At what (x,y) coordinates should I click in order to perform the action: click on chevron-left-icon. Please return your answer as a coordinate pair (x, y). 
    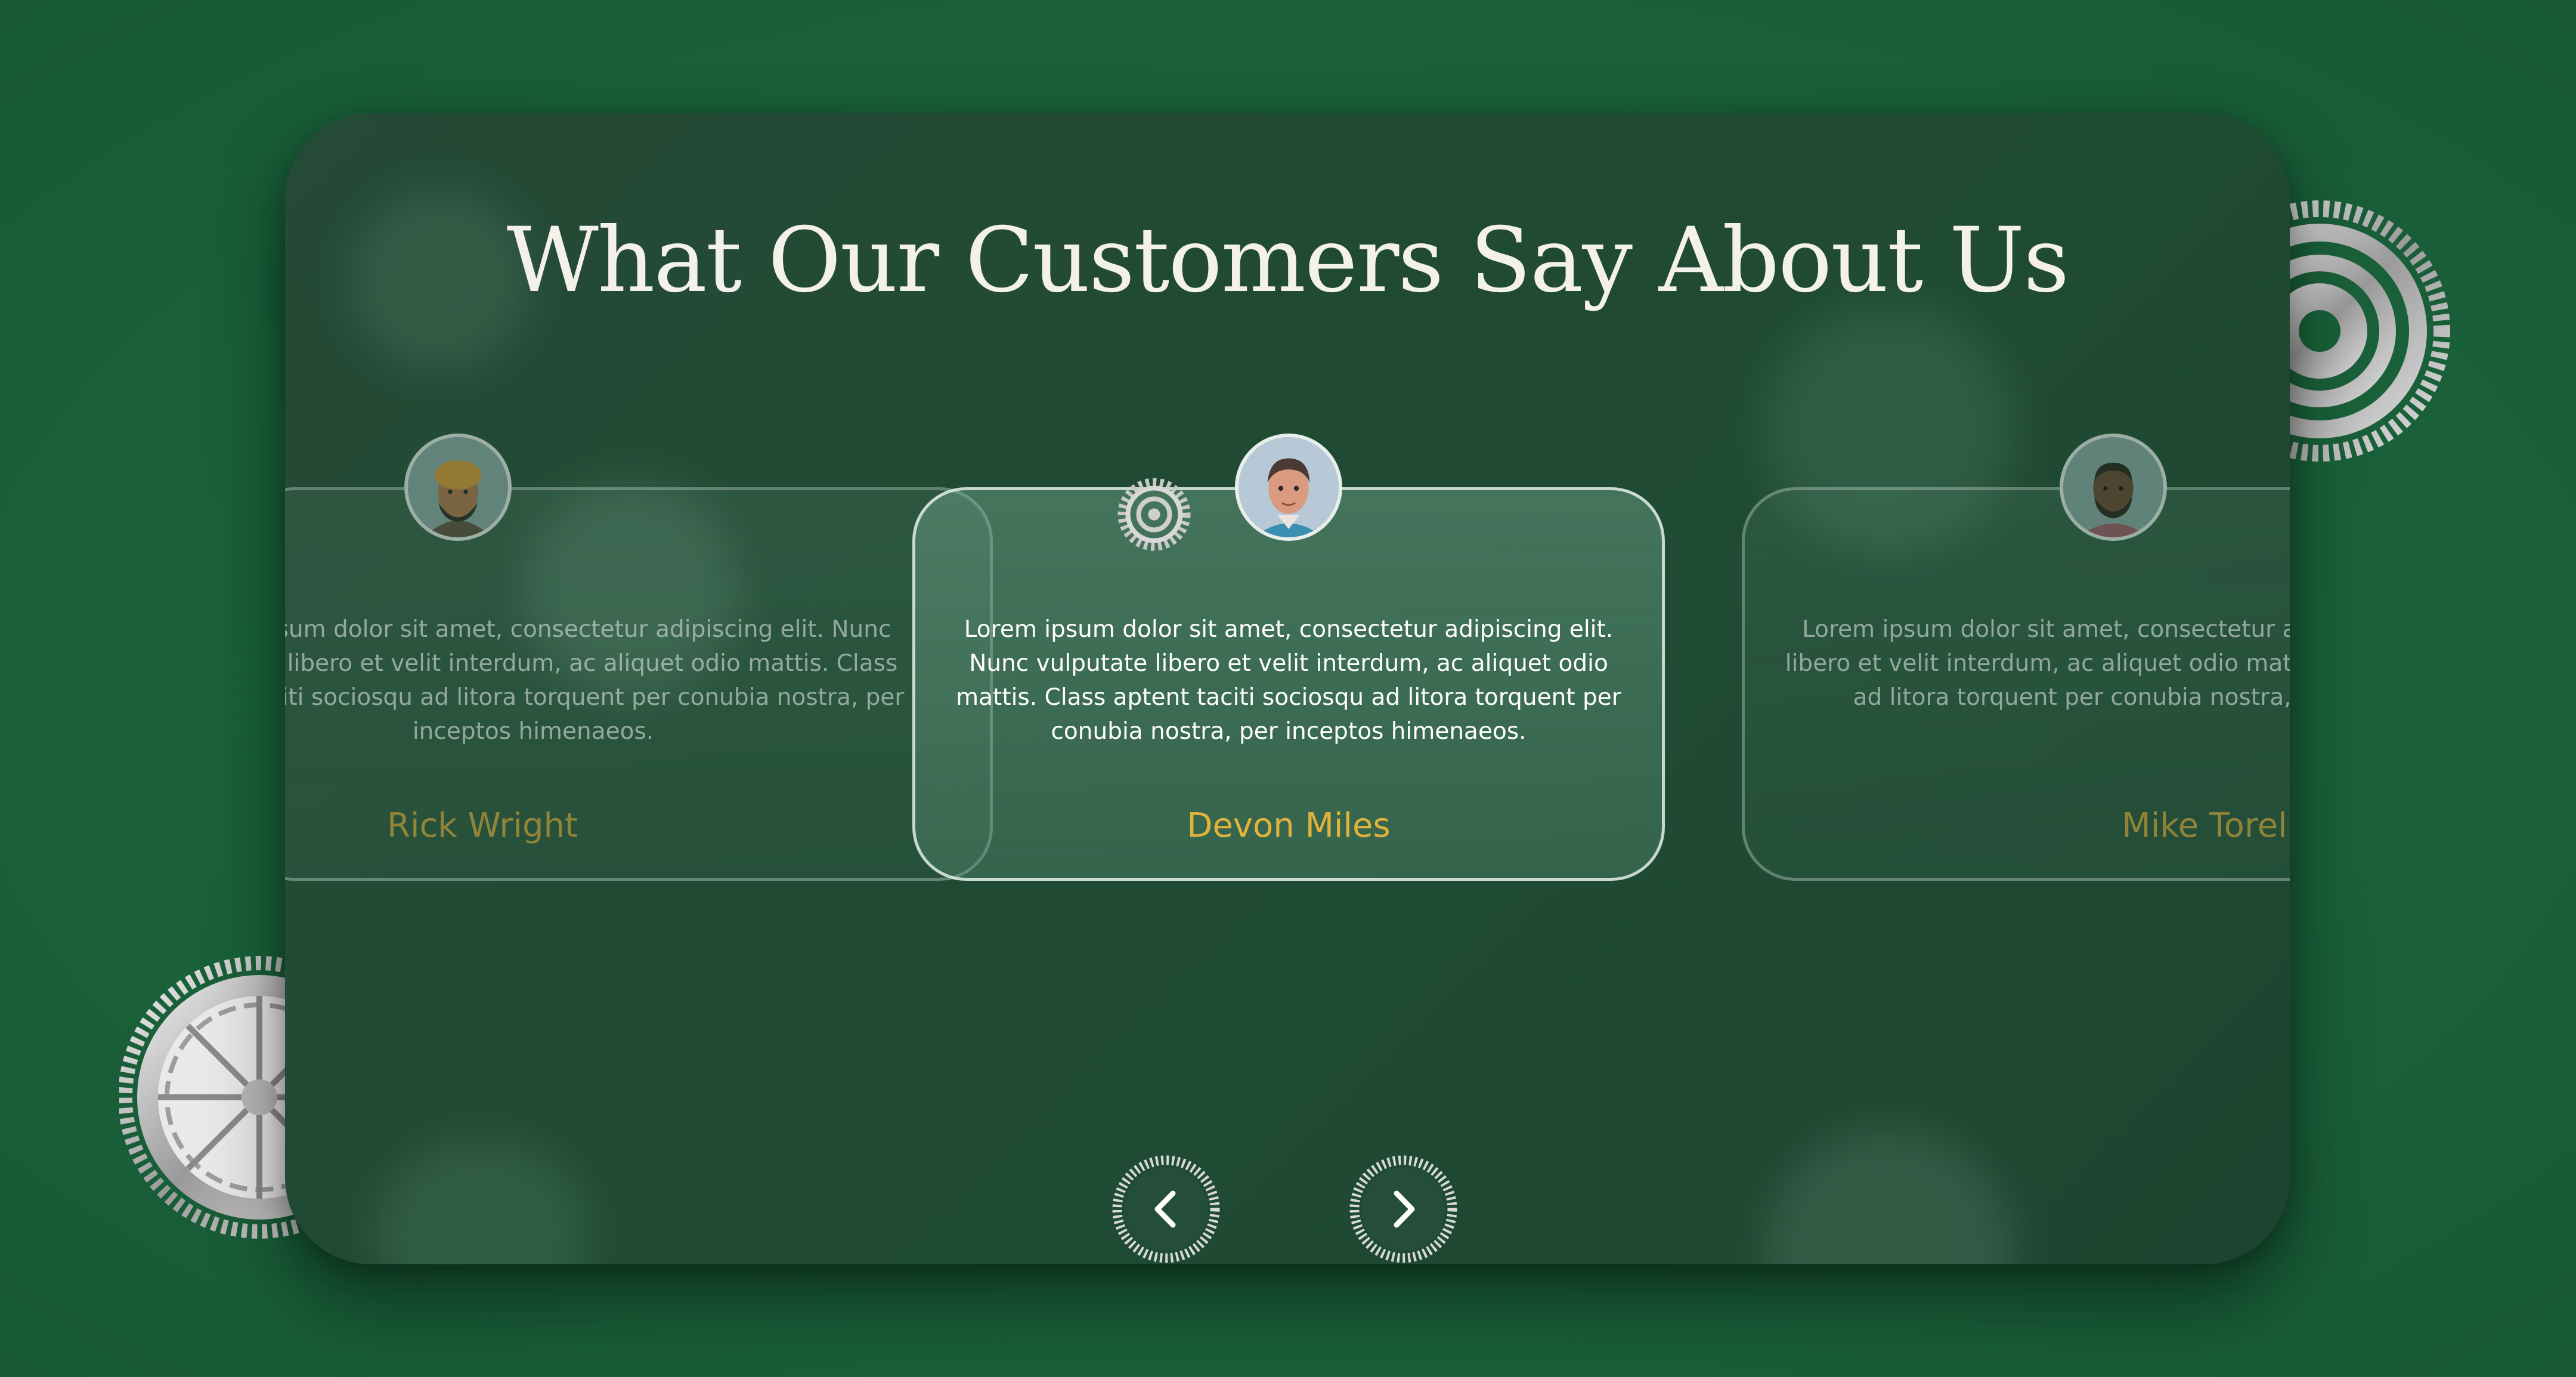
    Looking at the image, I should click on (1166, 1209).